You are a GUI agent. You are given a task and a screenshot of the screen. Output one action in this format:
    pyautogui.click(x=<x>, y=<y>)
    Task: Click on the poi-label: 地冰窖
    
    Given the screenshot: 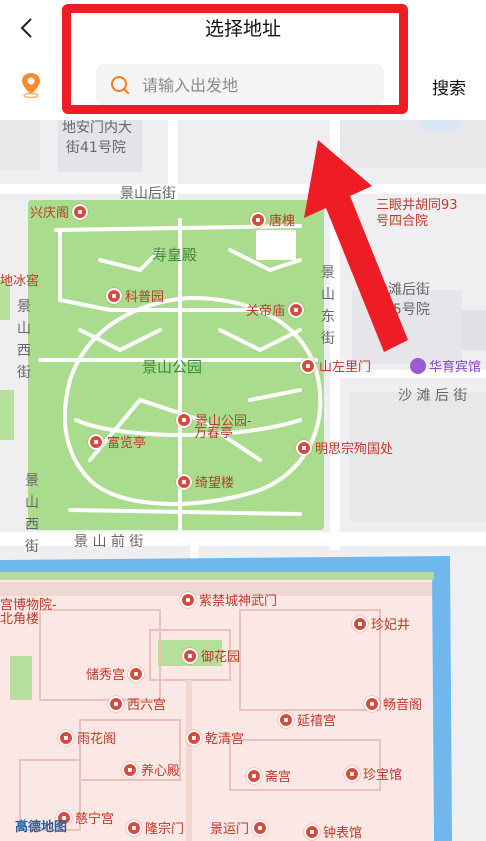 What is the action you would take?
    pyautogui.click(x=20, y=281)
    